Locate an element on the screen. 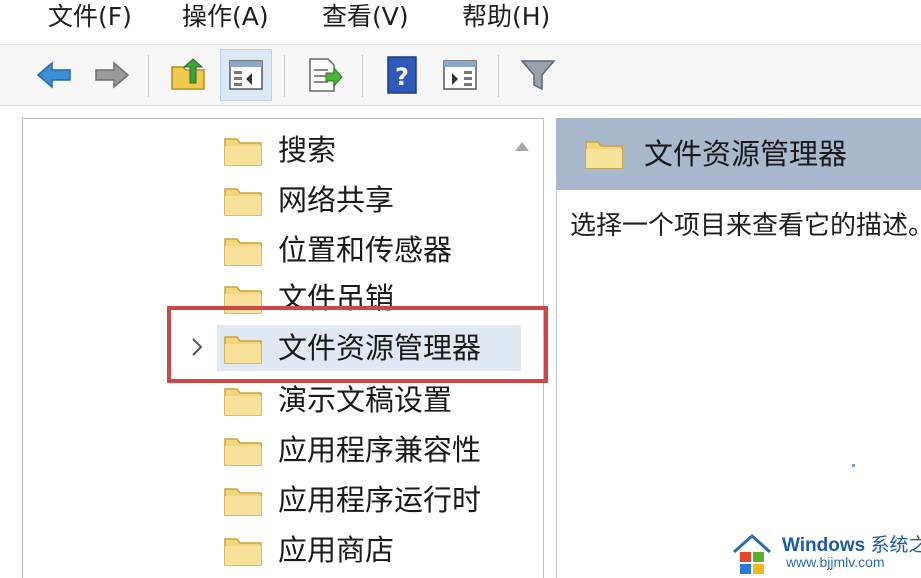 The image size is (921, 578). watermark: Windows 系统之家 www.bjjmlv.com is located at coordinates (825, 553).